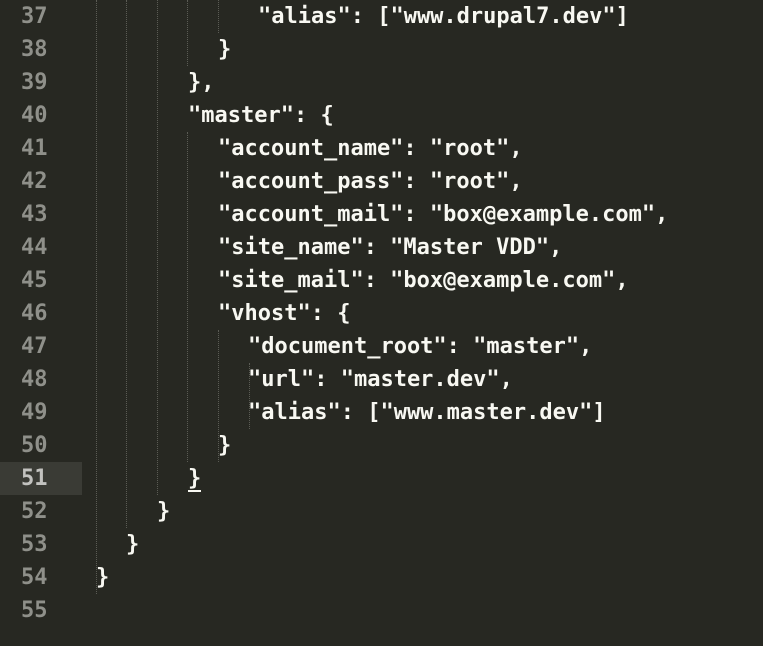 The height and width of the screenshot is (646, 763). What do you see at coordinates (443, 16) in the screenshot?
I see `code-text: "alias": ["www.drupal7.dev"]` at bounding box center [443, 16].